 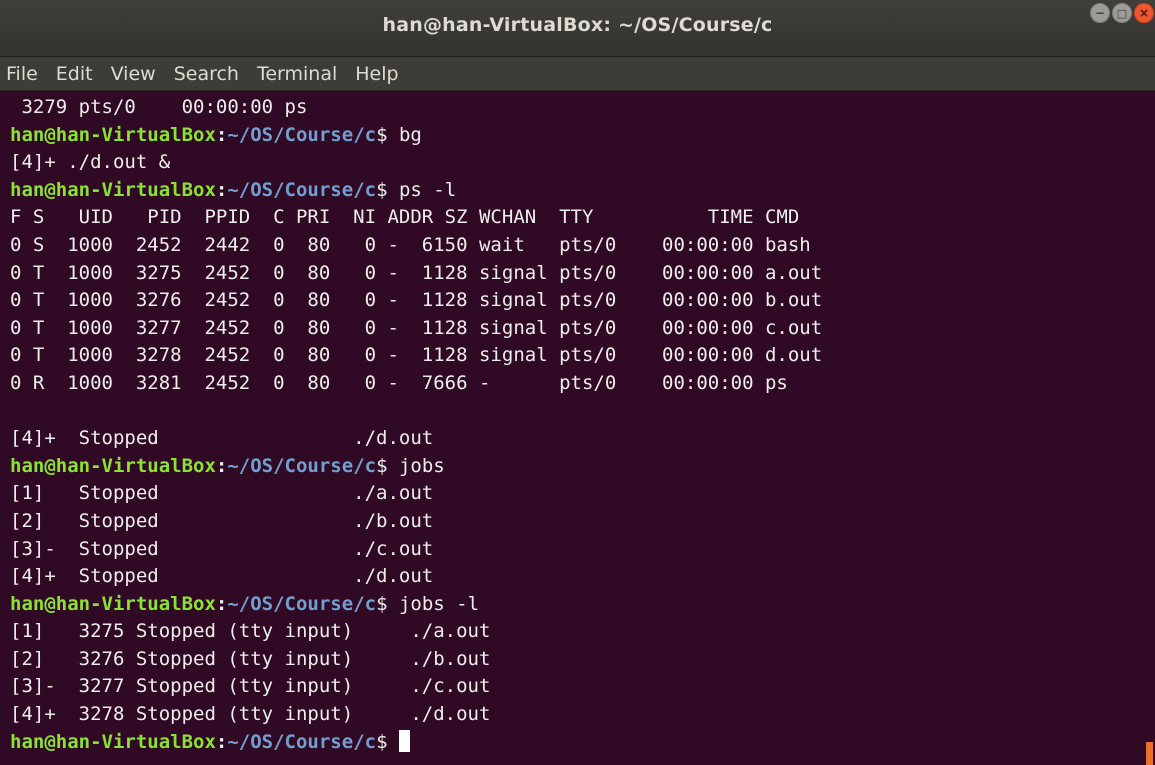 I want to click on minimize-button: −, so click(x=1100, y=13).